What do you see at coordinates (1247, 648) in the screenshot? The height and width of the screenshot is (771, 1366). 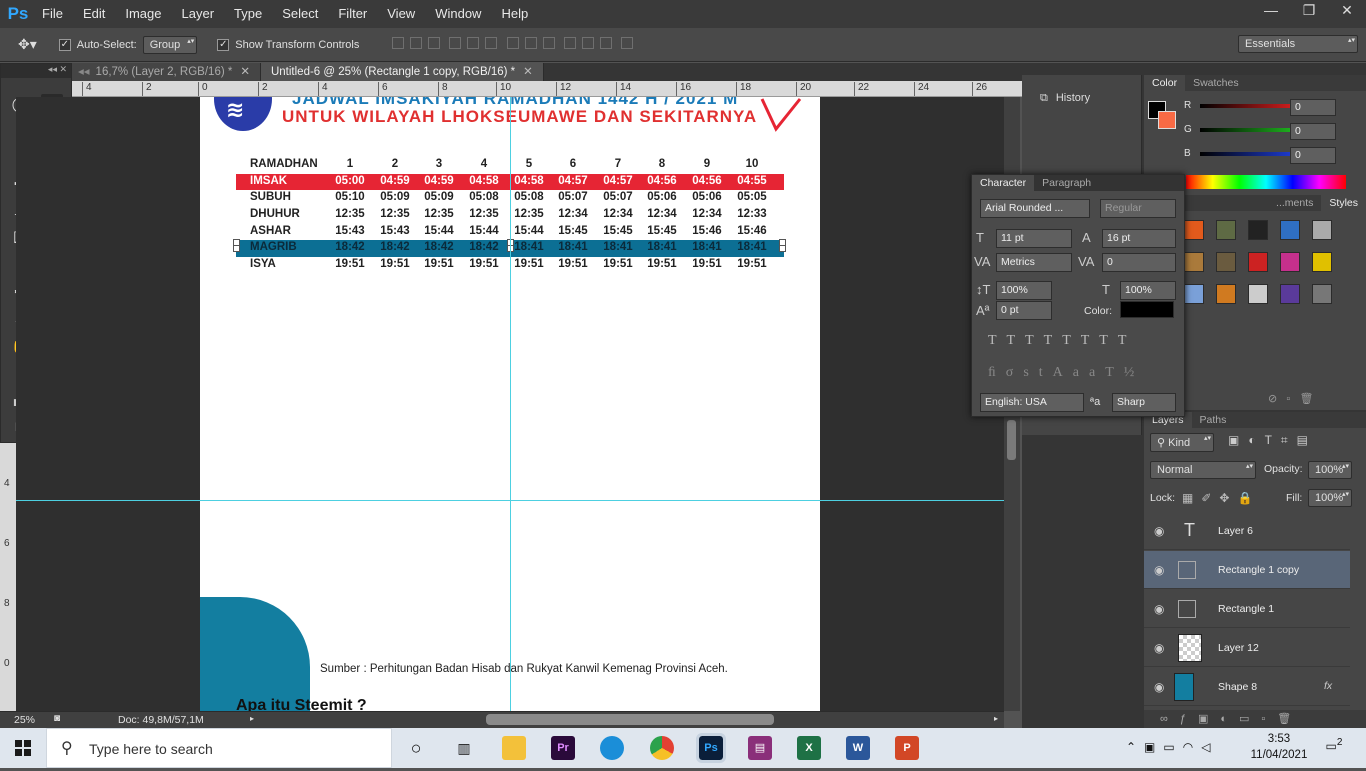 I see `layer-row: ◉ Layer 12` at bounding box center [1247, 648].